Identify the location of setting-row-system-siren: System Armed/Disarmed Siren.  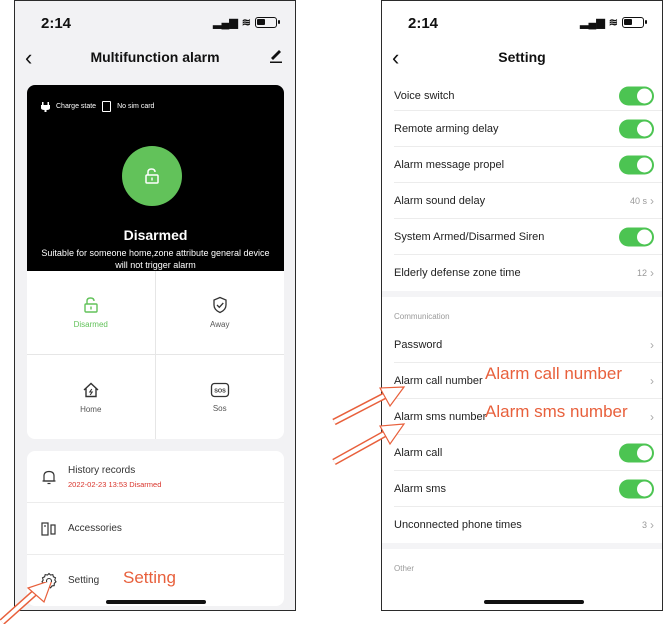
(528, 237).